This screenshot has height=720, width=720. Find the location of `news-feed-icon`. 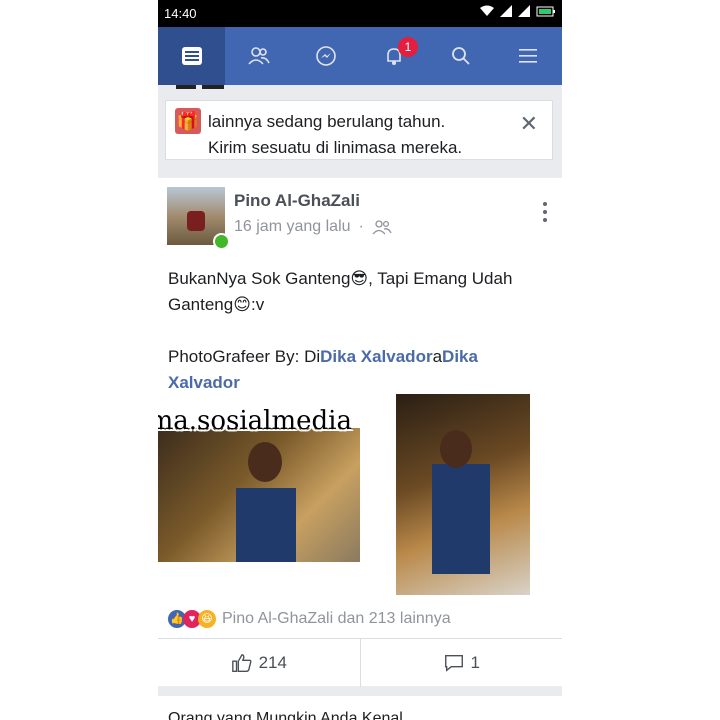

news-feed-icon is located at coordinates (191, 56).